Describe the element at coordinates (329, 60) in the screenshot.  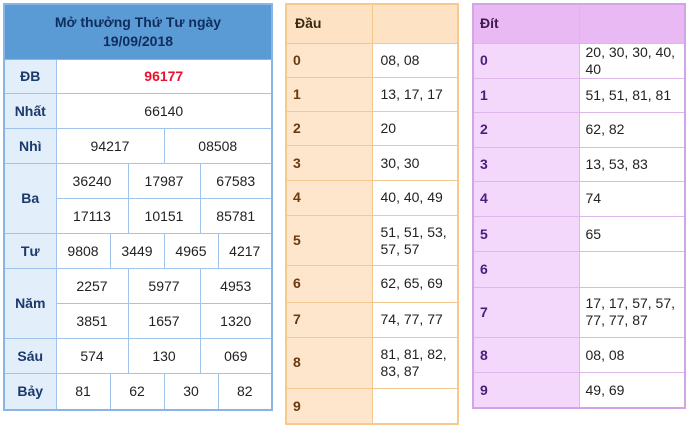
I see `dau-digit: 0` at that location.